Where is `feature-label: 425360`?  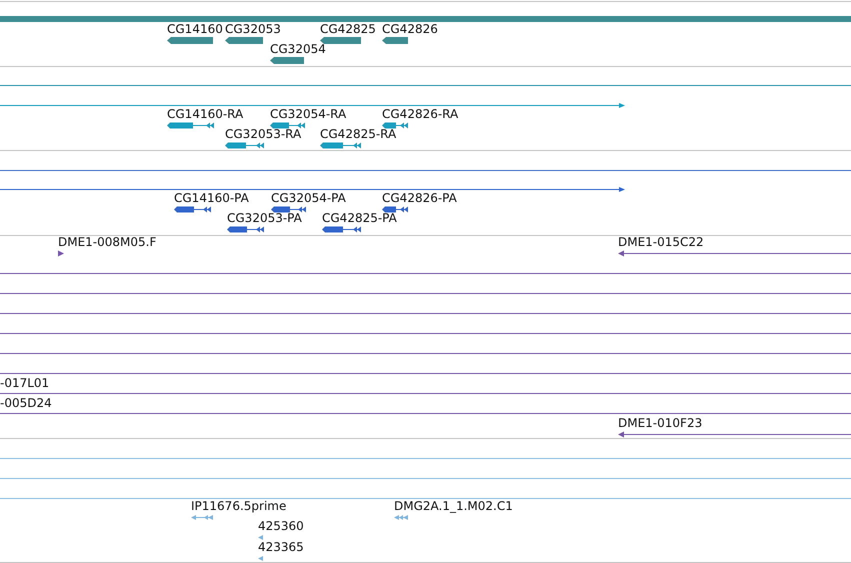
feature-label: 425360 is located at coordinates (281, 526).